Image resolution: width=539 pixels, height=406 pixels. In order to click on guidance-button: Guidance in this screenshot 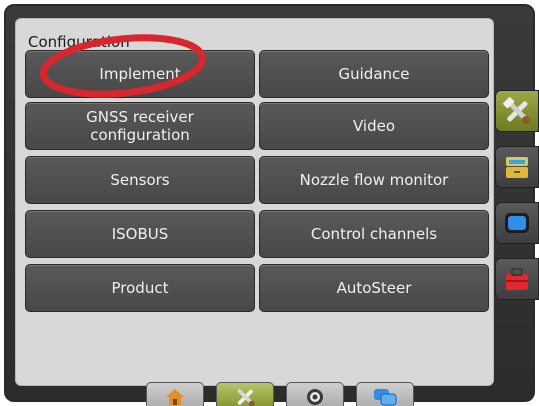, I will do `click(374, 74)`.